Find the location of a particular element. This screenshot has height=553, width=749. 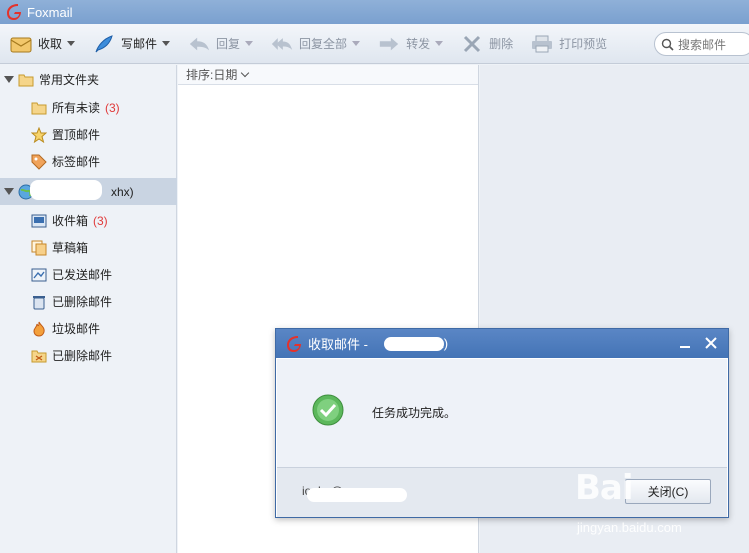

watermark-site: jingyan.baidu.com is located at coordinates (629, 527).